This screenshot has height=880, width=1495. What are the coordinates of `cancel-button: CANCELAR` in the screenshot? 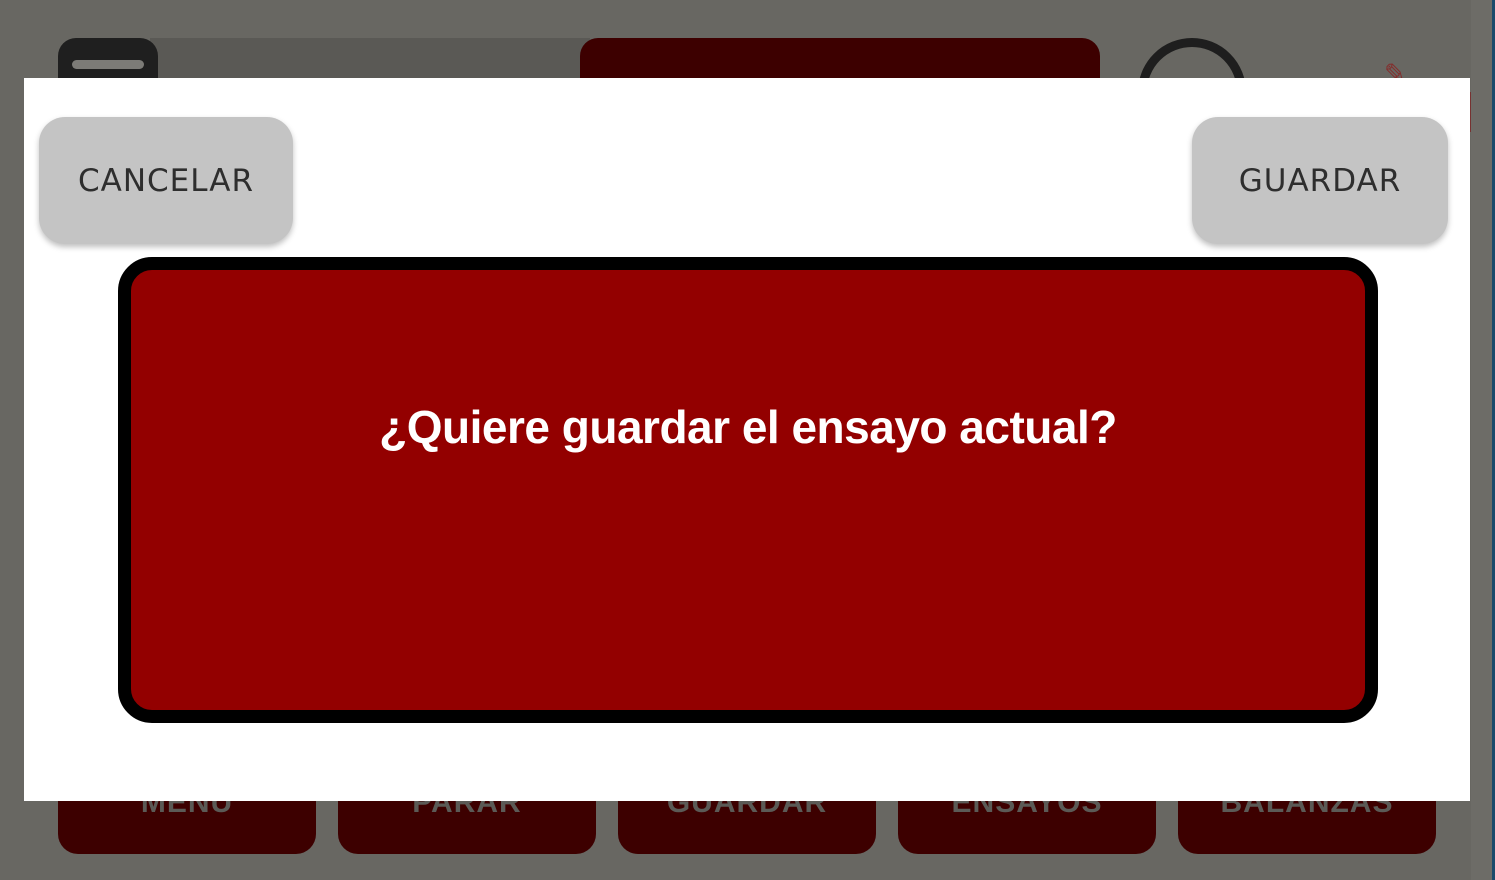 It's located at (166, 180).